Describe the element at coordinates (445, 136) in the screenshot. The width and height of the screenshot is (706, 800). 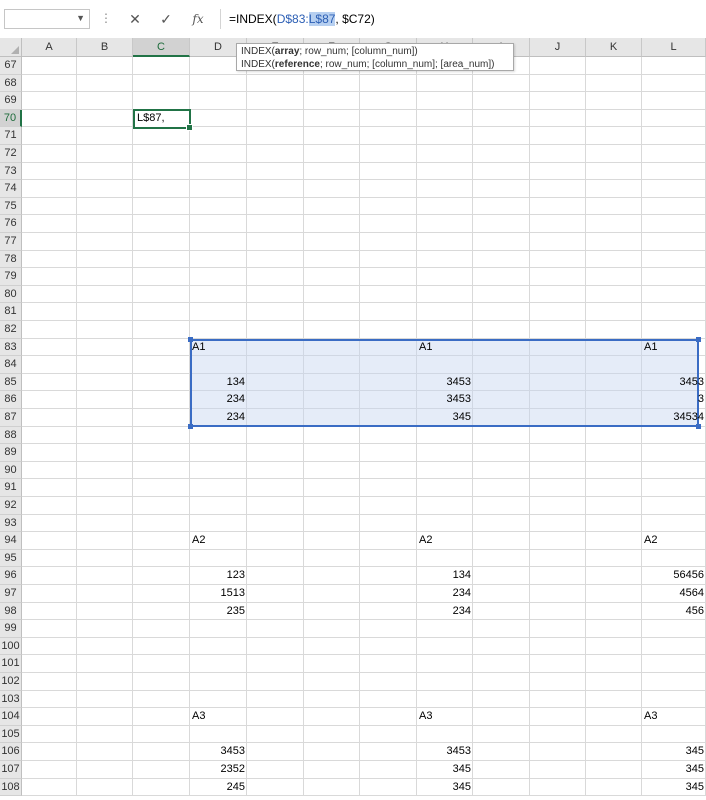
I see `cell-h71` at that location.